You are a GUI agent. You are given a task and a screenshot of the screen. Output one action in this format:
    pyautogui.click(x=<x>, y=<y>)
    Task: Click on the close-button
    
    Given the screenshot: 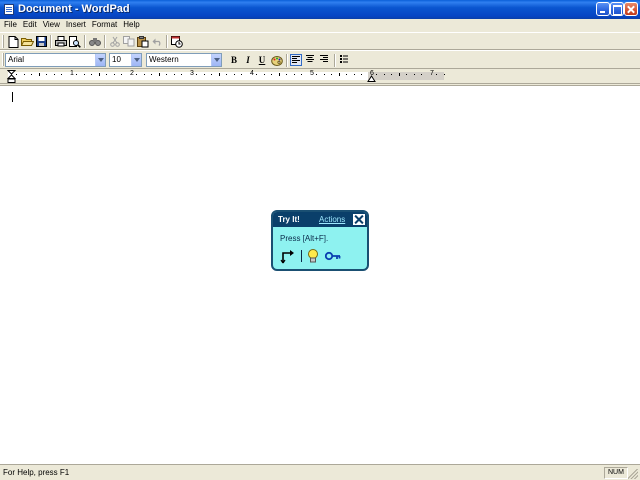 What is the action you would take?
    pyautogui.click(x=631, y=9)
    